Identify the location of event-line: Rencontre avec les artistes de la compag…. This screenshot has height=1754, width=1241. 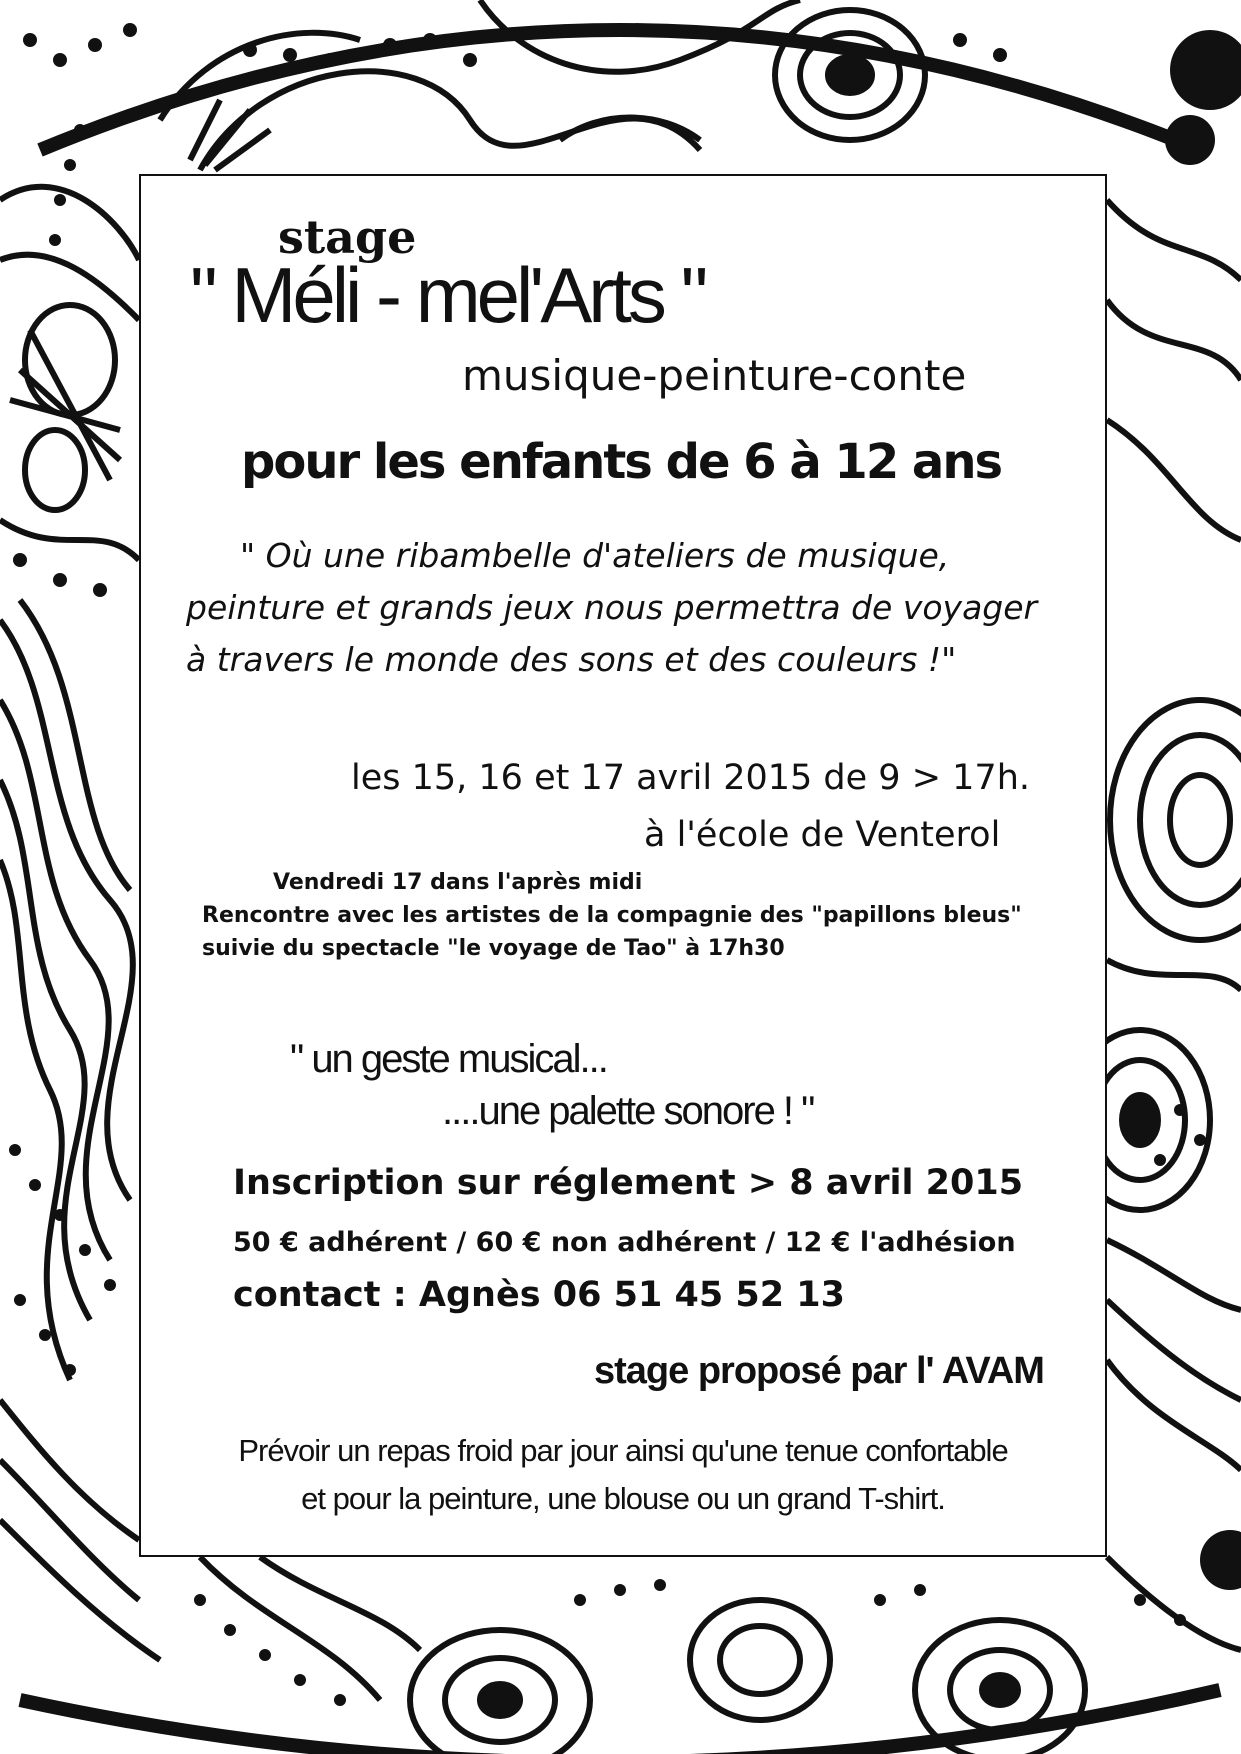
(612, 915).